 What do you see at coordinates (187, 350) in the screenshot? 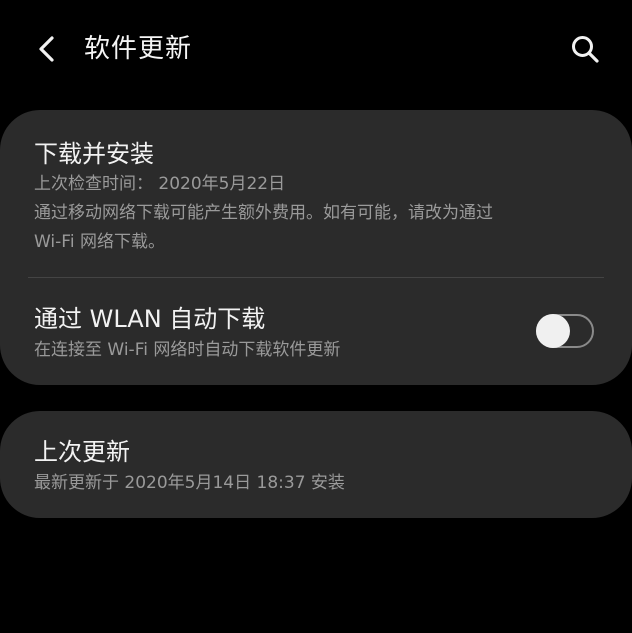
I see `auto-download-wlan-description: 在连接至 Wi-Fi 网络时自动下载软件更新` at bounding box center [187, 350].